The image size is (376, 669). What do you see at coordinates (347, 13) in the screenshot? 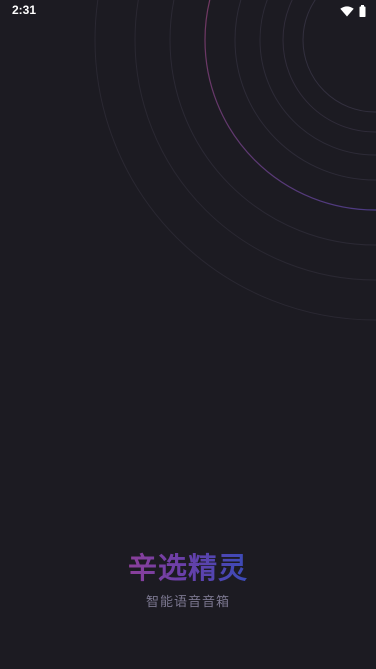
I see `wifi-icon` at bounding box center [347, 13].